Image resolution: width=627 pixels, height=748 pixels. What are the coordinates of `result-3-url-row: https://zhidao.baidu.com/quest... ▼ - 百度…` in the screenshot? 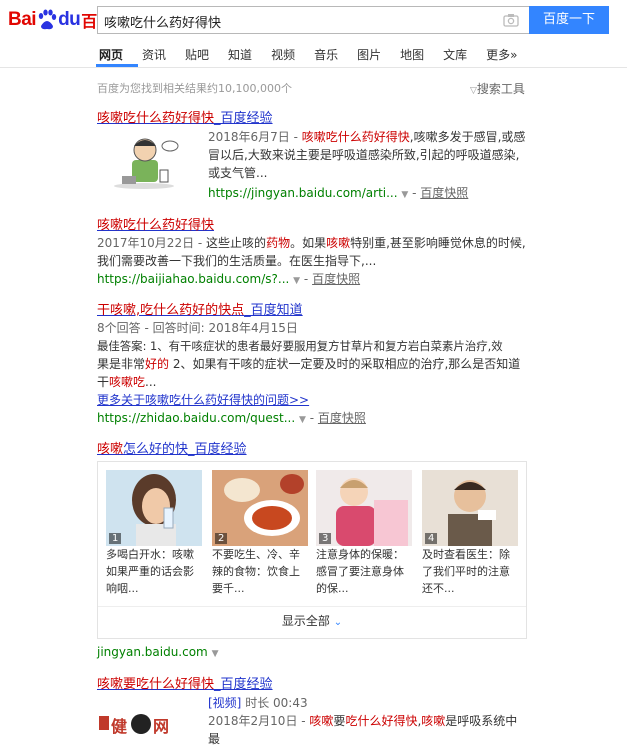 It's located at (231, 418).